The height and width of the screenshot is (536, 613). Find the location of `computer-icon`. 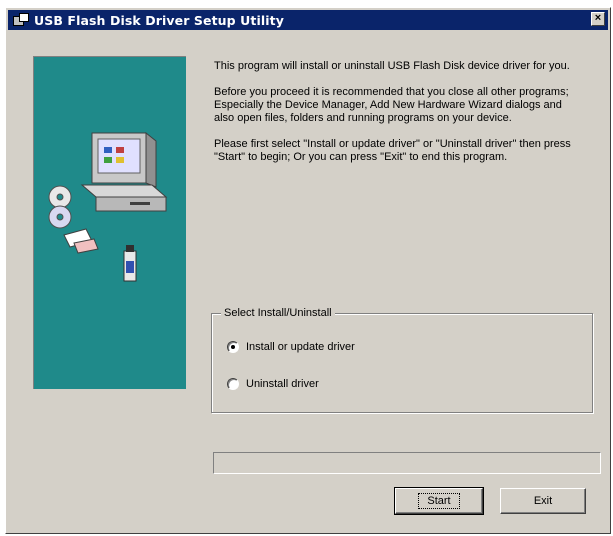

computer-icon is located at coordinates (124, 171).